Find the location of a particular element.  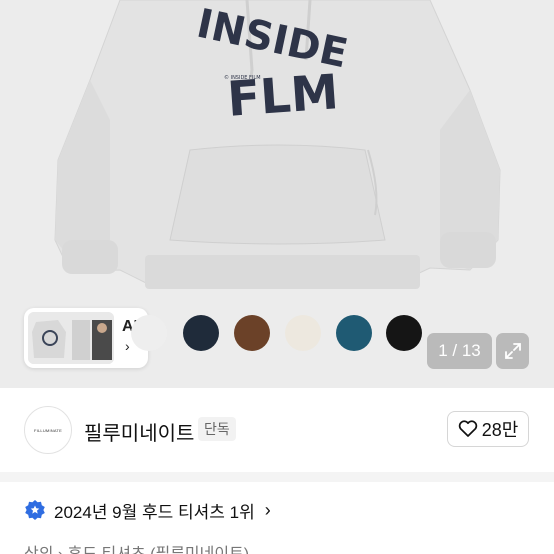

ranking-link: 2024년 9월 후드 티셔츠 1위 › is located at coordinates (147, 510).